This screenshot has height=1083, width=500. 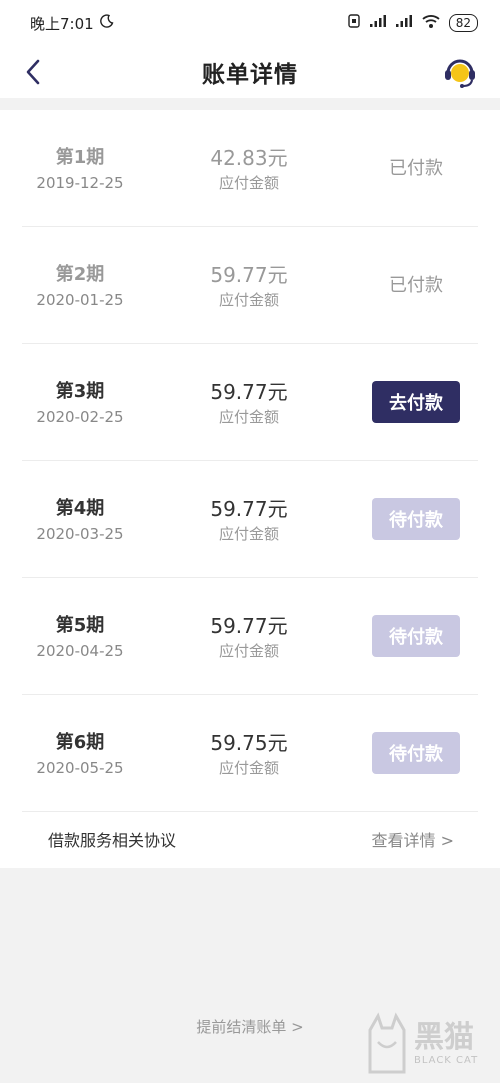 What do you see at coordinates (80, 157) in the screenshot?
I see `period-label: 第1期` at bounding box center [80, 157].